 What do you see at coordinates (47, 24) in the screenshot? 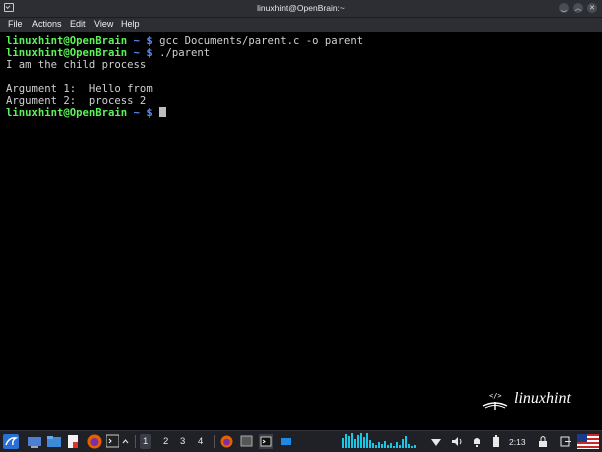
I see `menu-actions: Actions` at bounding box center [47, 24].